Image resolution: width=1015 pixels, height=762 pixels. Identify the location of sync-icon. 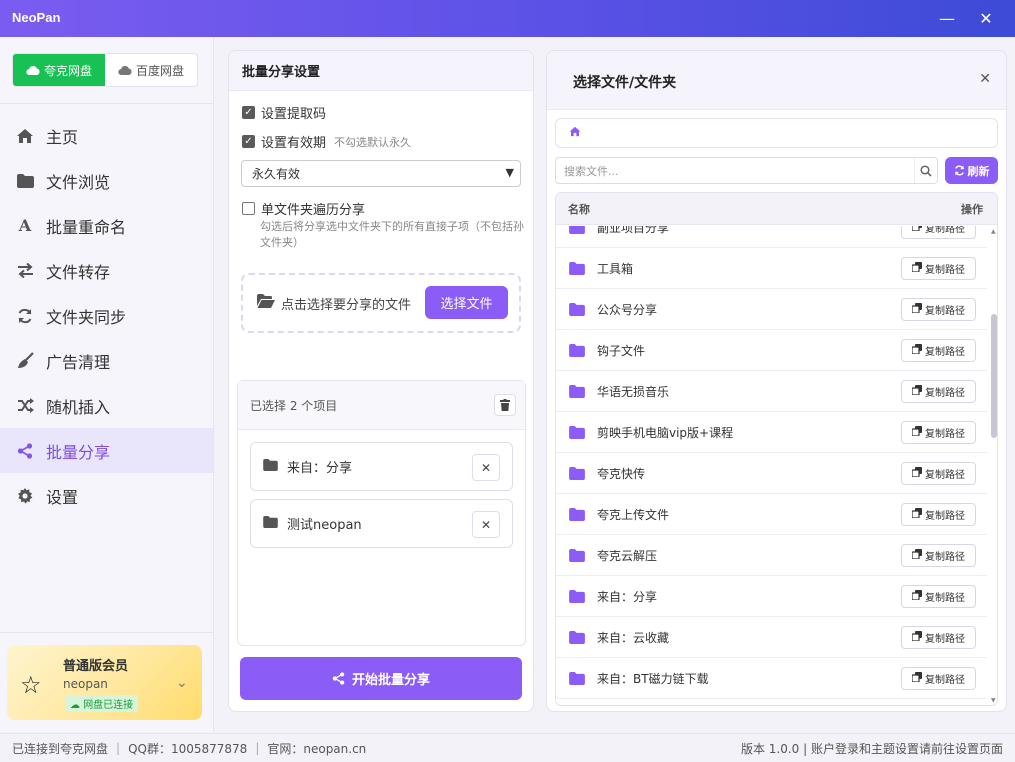
(25, 316).